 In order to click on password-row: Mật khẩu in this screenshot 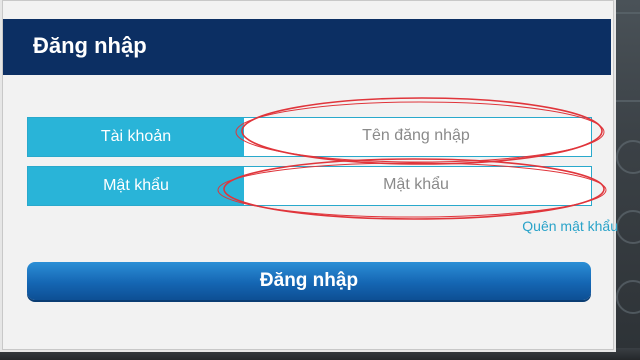, I will do `click(309, 186)`.